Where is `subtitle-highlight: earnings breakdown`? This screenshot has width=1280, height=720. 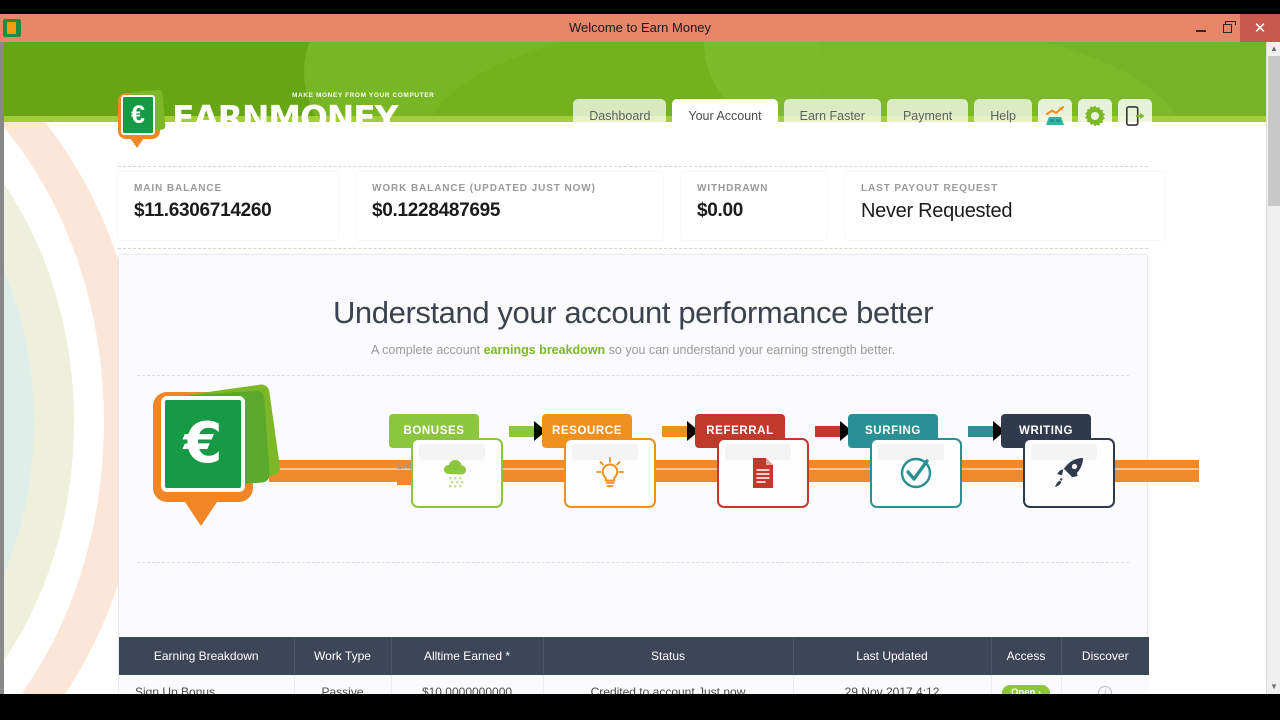
subtitle-highlight: earnings breakdown is located at coordinates (544, 350).